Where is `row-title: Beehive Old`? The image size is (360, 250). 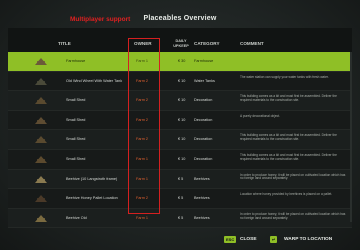
row-title: Beehive Old is located at coordinates (76, 217).